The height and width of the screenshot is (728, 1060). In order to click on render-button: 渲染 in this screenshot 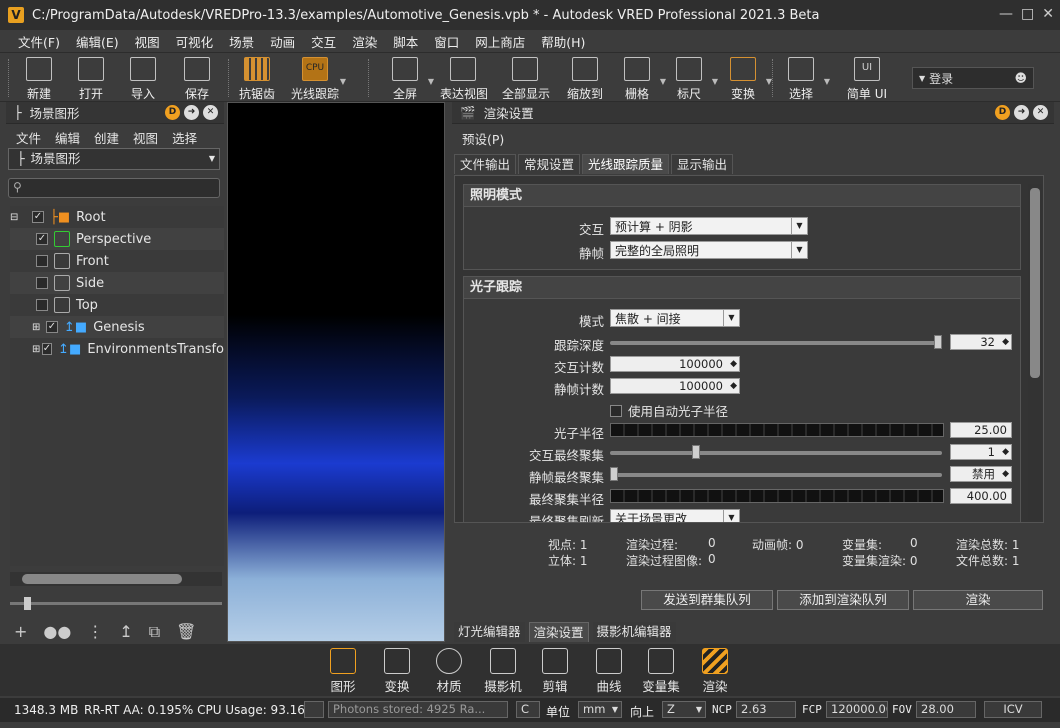, I will do `click(978, 600)`.